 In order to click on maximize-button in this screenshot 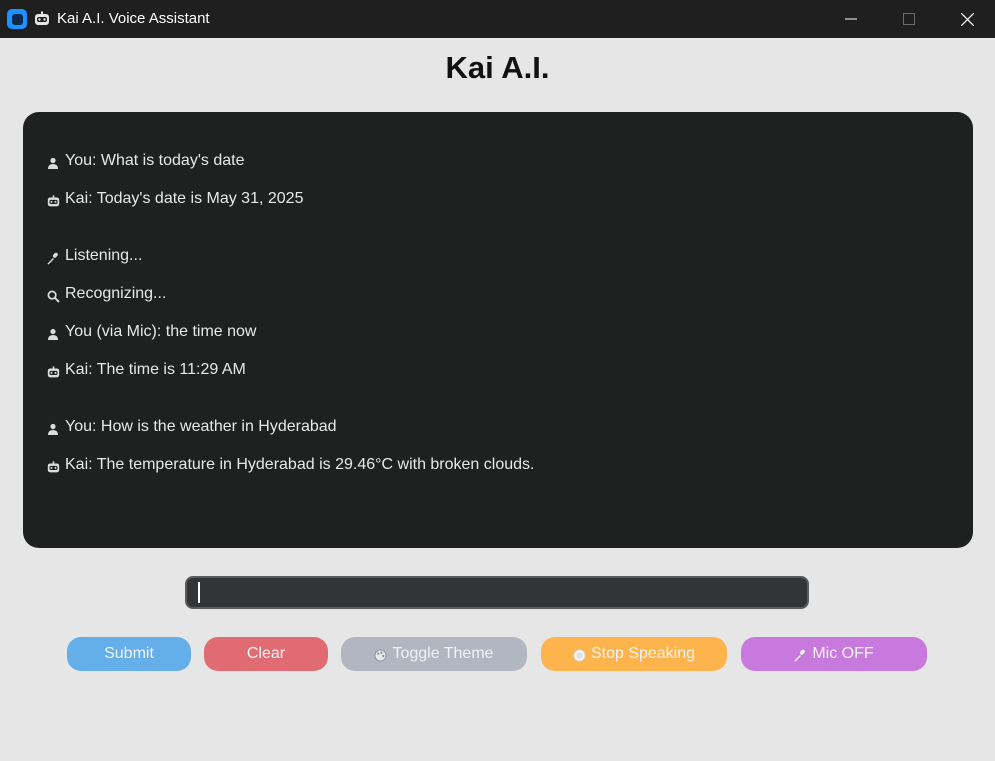, I will do `click(909, 19)`.